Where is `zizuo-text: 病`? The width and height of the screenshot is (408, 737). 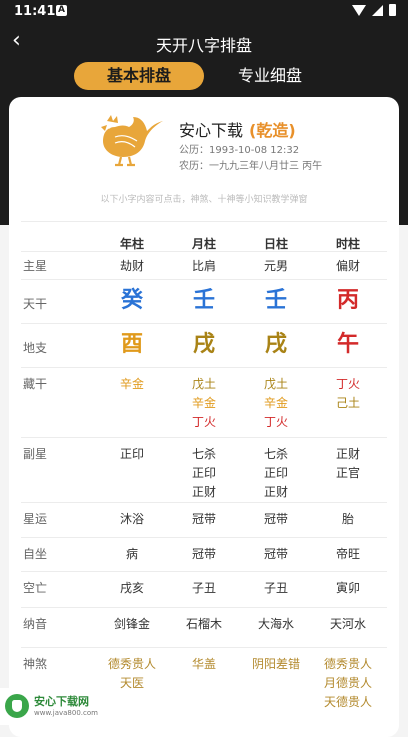 zizuo-text: 病 is located at coordinates (131, 554).